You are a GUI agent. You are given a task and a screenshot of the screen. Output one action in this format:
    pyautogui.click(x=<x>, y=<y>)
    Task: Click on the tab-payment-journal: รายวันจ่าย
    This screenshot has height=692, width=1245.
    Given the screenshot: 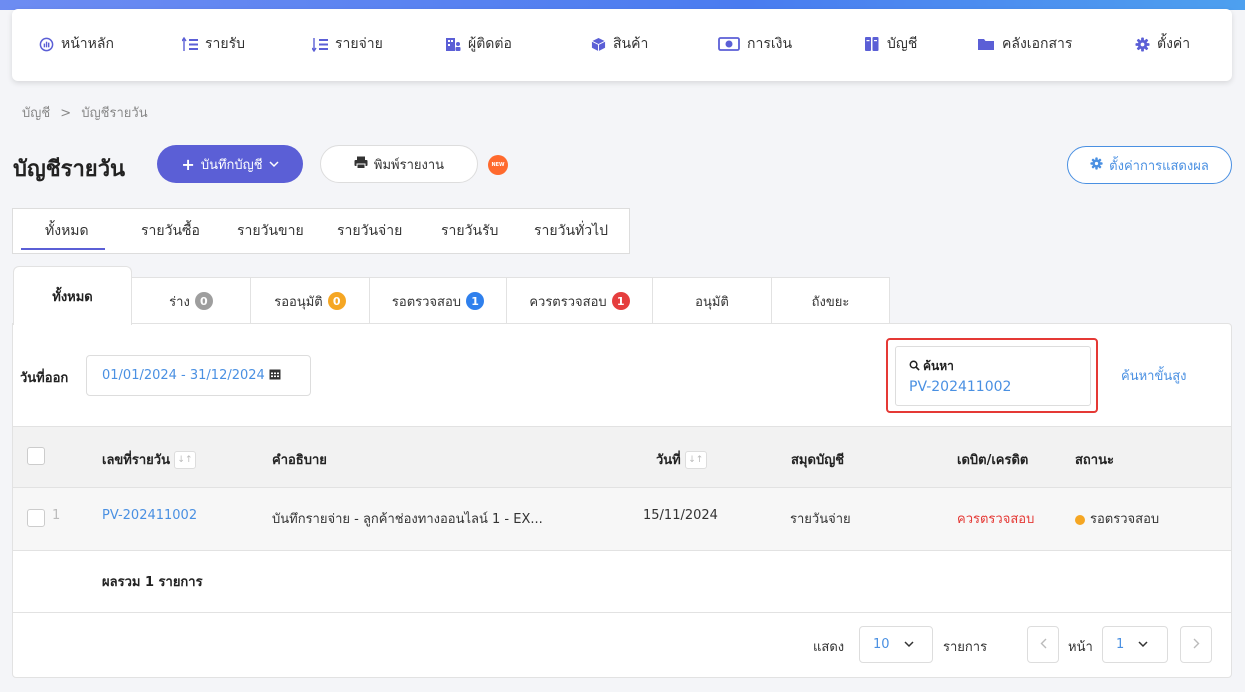 What is the action you would take?
    pyautogui.click(x=369, y=231)
    